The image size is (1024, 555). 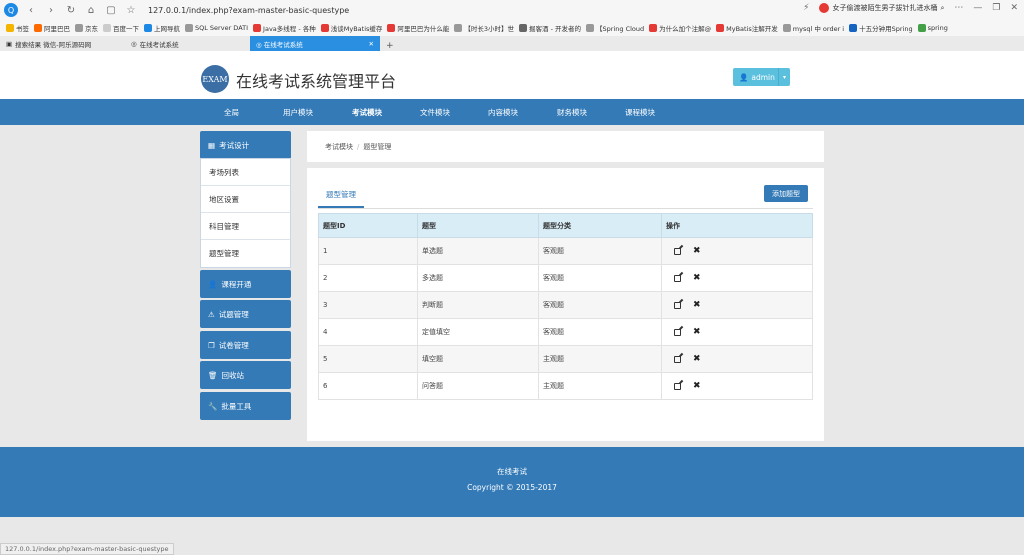 I want to click on bookmark-item: 十五分钟用Spring, so click(x=881, y=28).